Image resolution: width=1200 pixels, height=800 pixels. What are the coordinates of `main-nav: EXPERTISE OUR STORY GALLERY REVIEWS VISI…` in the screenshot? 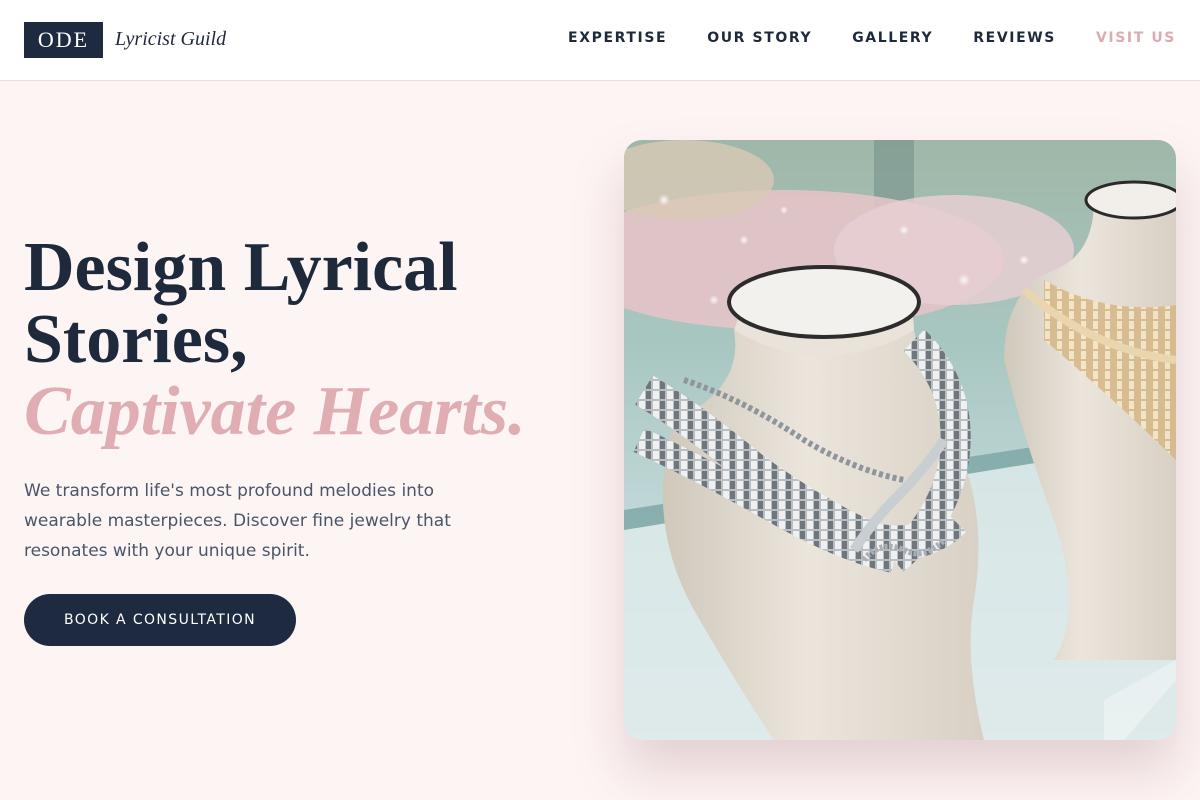 It's located at (872, 38).